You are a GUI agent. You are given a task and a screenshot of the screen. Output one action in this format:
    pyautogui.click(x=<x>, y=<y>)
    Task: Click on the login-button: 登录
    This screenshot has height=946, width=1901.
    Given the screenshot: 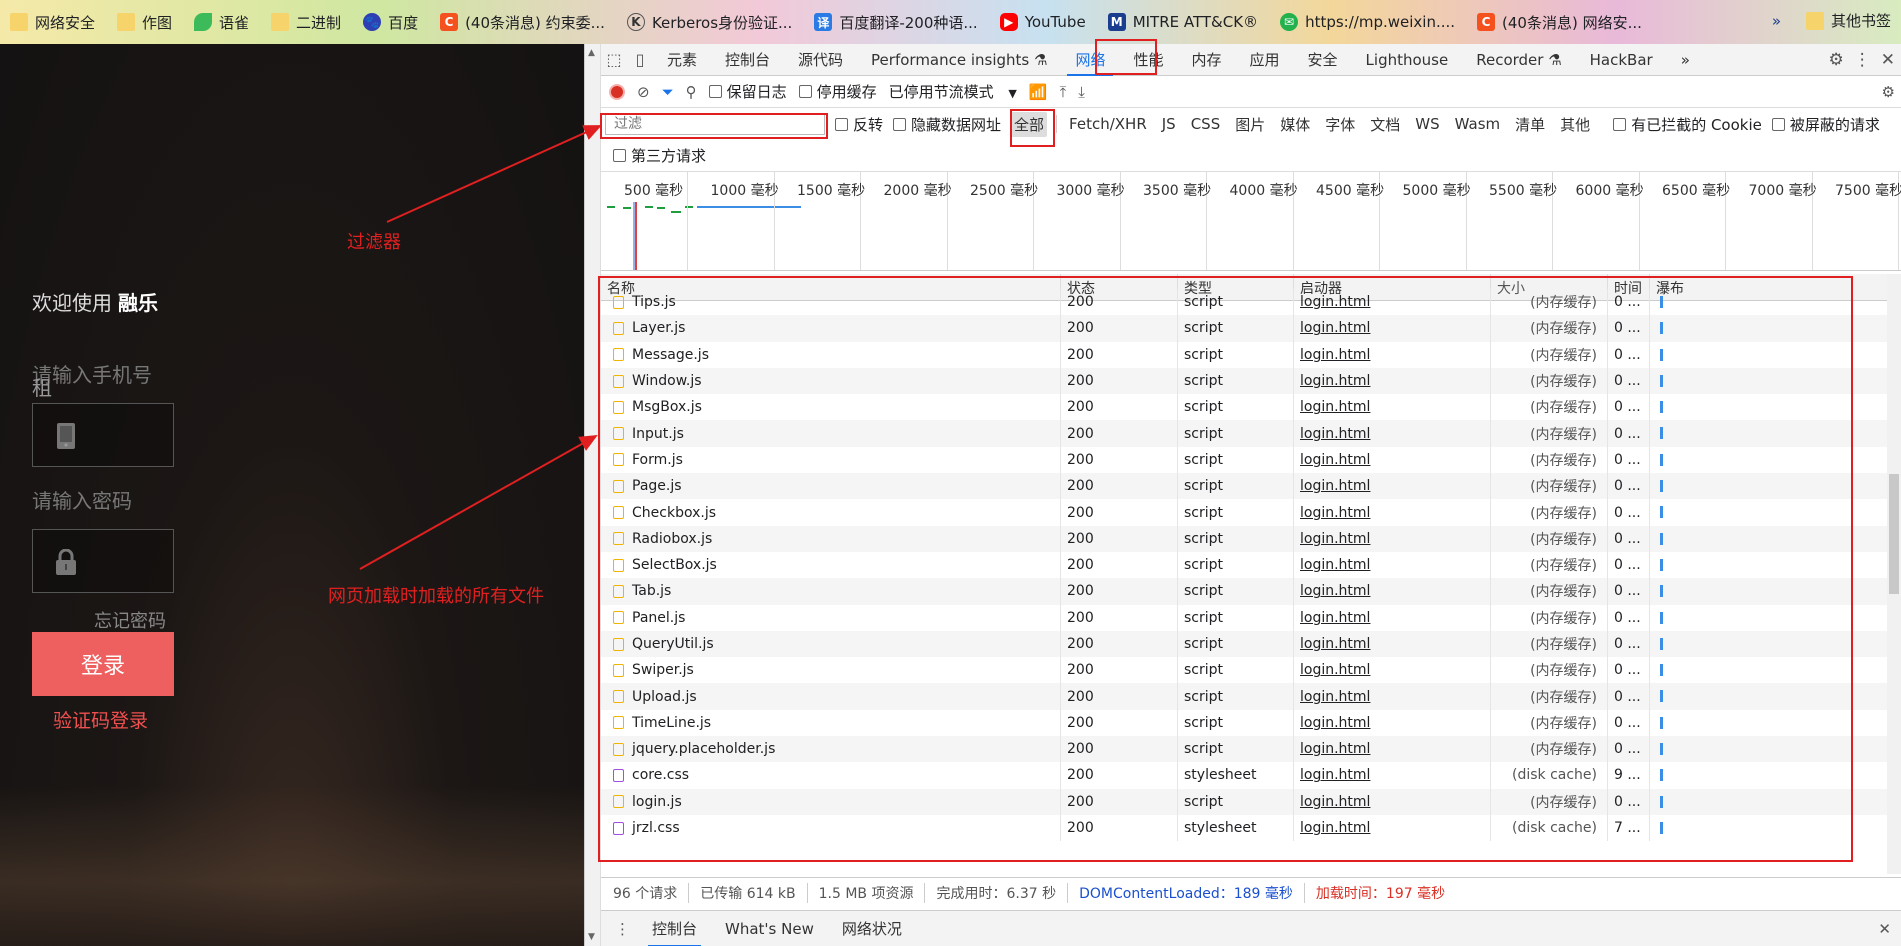 What is the action you would take?
    pyautogui.click(x=103, y=664)
    